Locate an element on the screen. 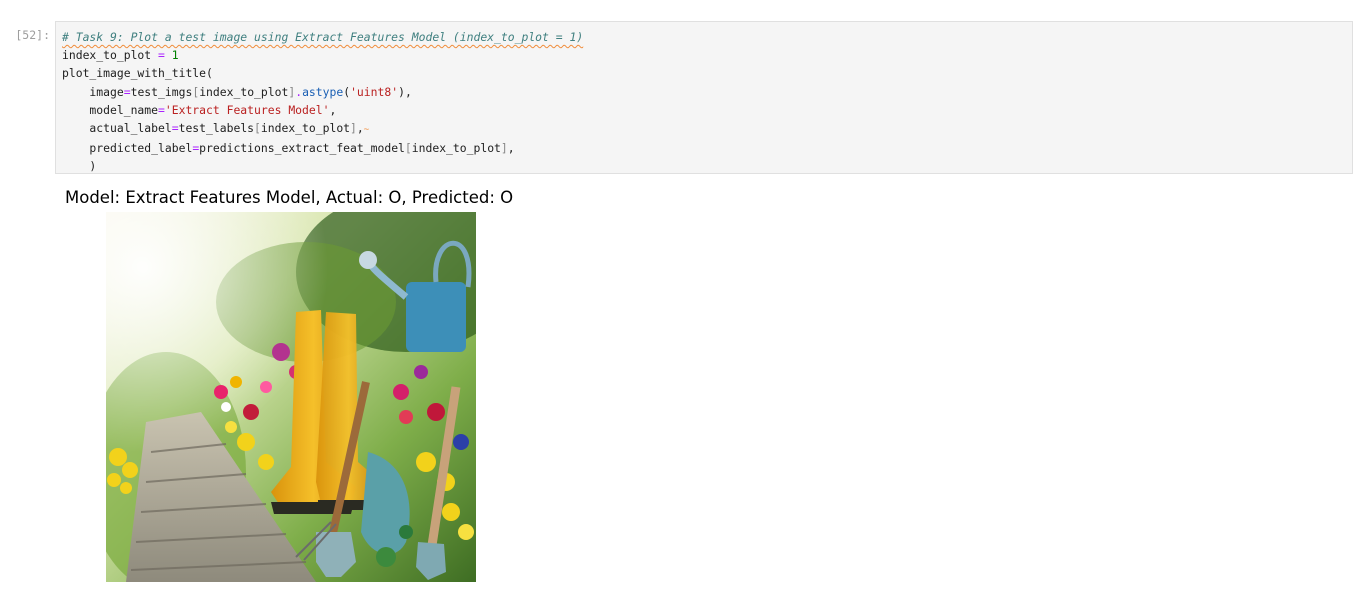 This screenshot has width=1353, height=592. code-line-5: model_name='Extract Features Model', is located at coordinates (199, 109).